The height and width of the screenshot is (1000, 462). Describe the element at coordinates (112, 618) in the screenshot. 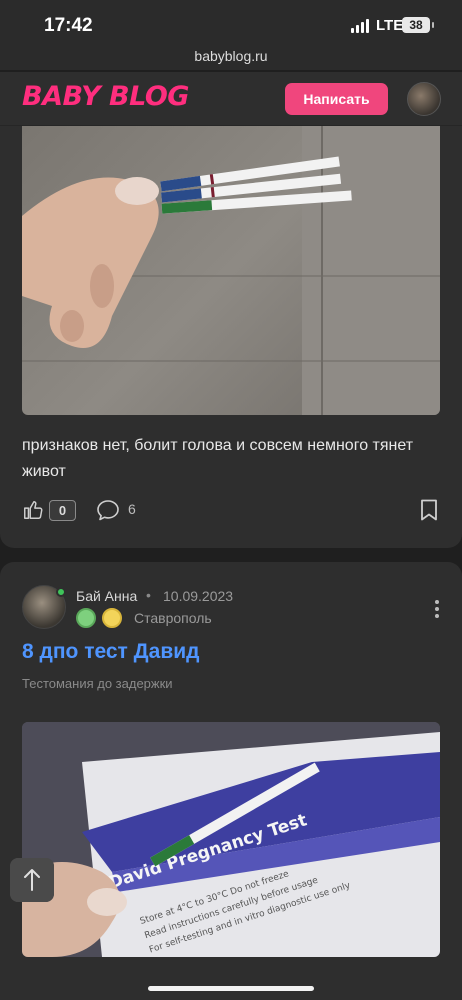

I see `moon-badge-icon` at that location.